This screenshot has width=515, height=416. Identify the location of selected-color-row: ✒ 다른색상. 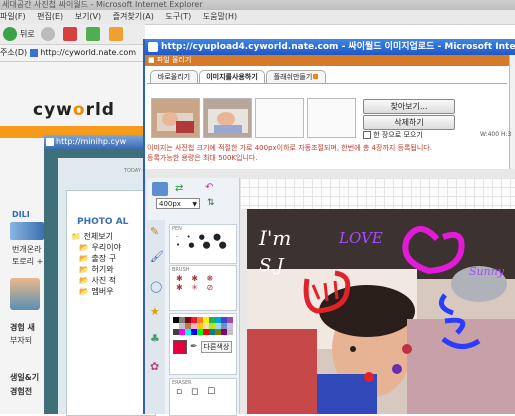
(203, 347).